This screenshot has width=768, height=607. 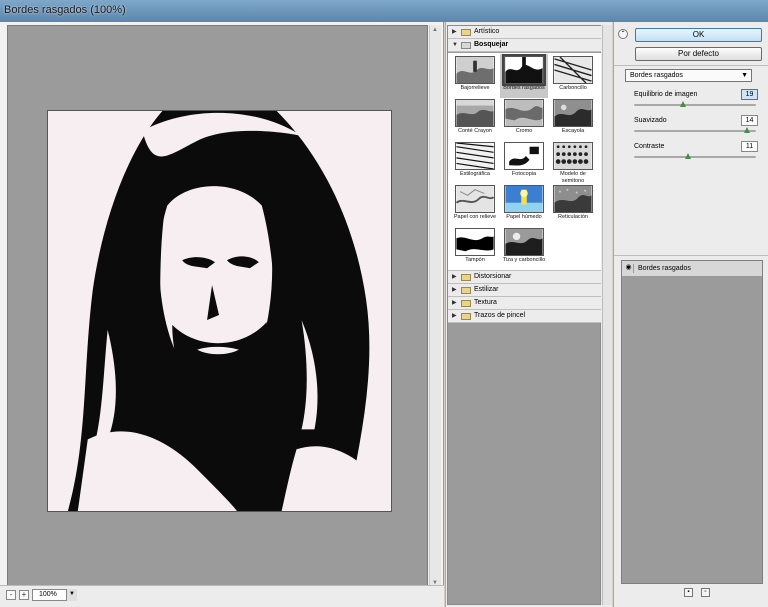 I want to click on filter-thumb-bajorrelieve: Bajorrelieve, so click(x=475, y=76).